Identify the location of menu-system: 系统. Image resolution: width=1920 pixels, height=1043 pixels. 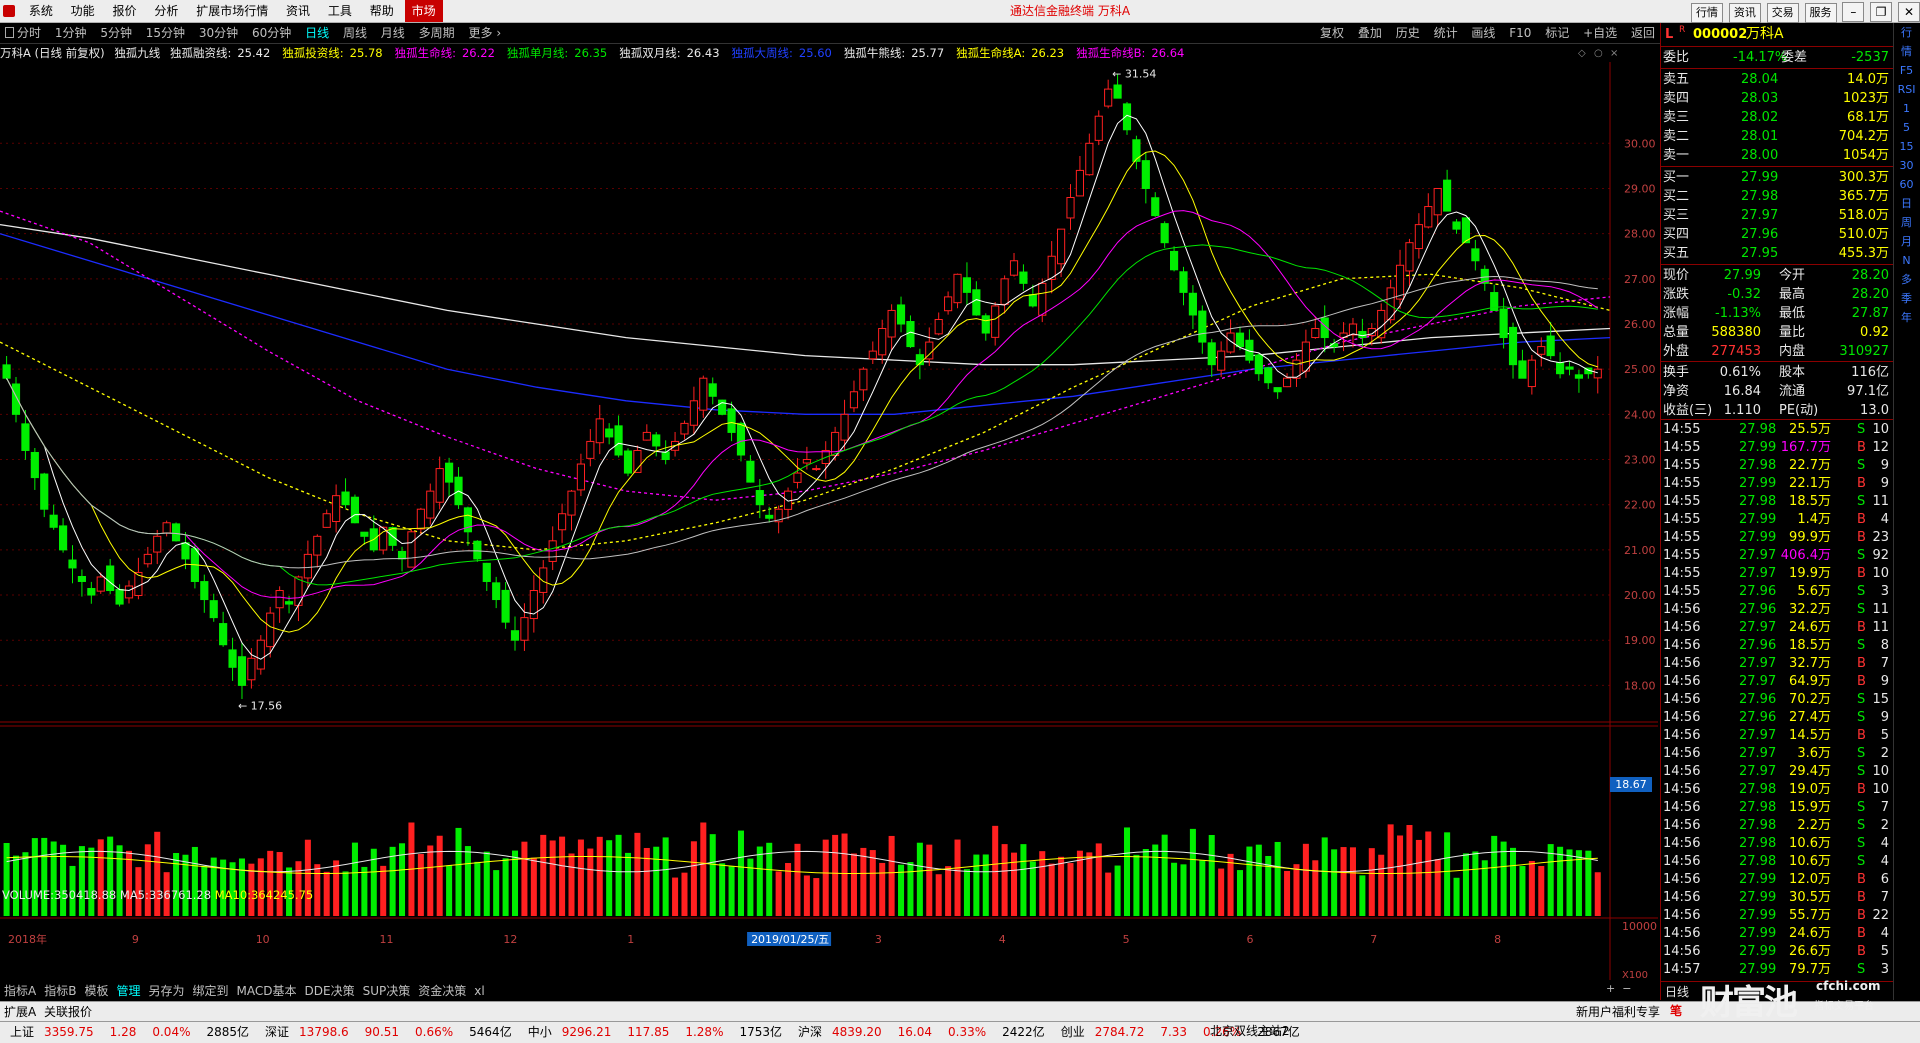
(41, 11).